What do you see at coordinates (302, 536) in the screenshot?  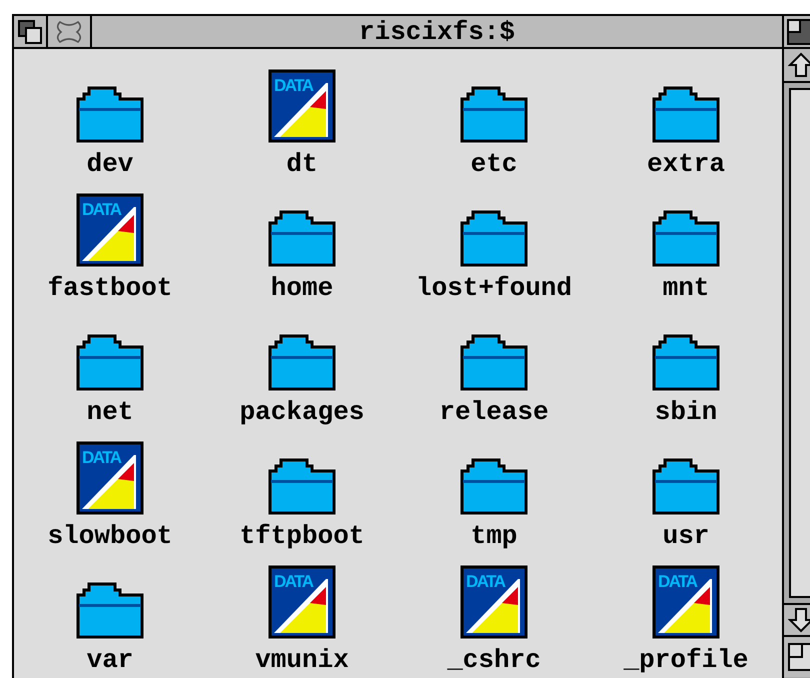 I see `file-name: tftpboot` at bounding box center [302, 536].